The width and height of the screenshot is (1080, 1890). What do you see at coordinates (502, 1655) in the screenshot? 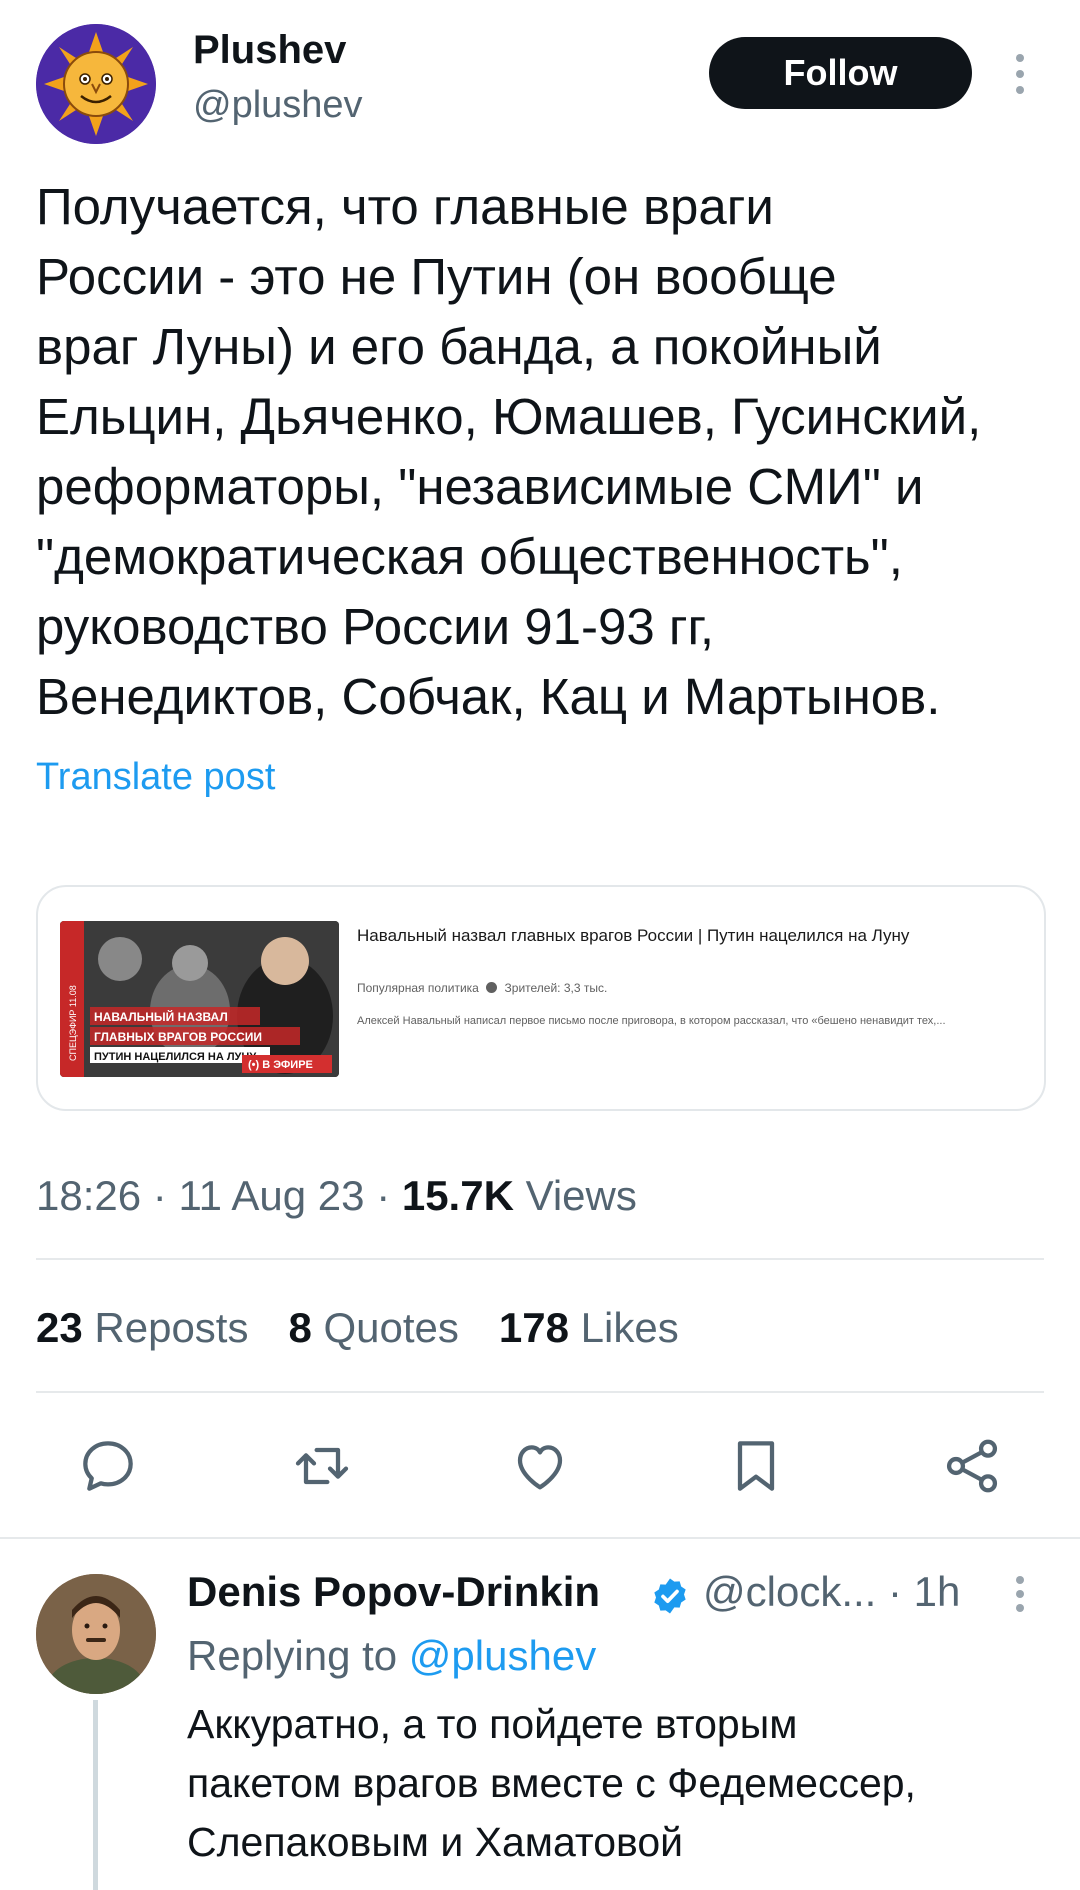
I see `replying-to-handle: @plushev` at bounding box center [502, 1655].